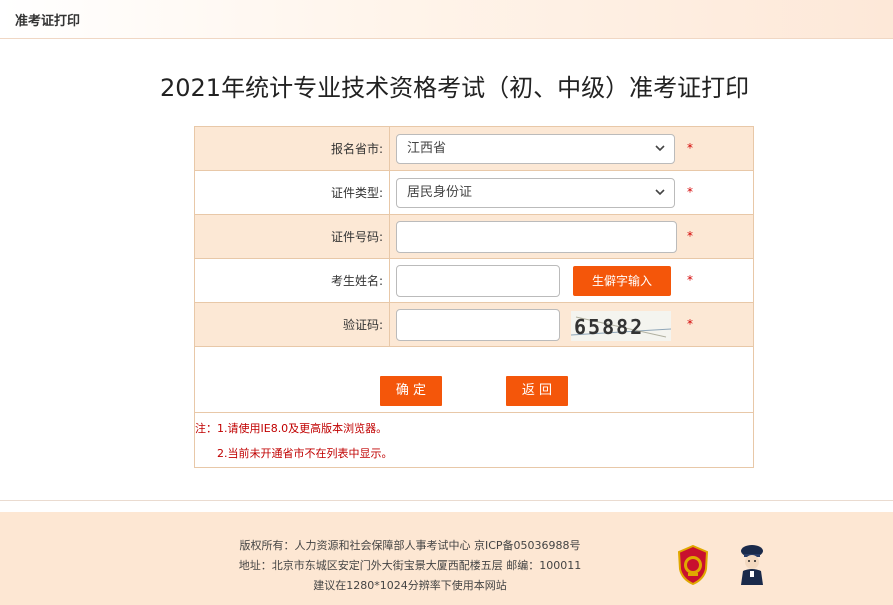  What do you see at coordinates (292, 237) in the screenshot?
I see `id-number-label: 证件号码:` at bounding box center [292, 237].